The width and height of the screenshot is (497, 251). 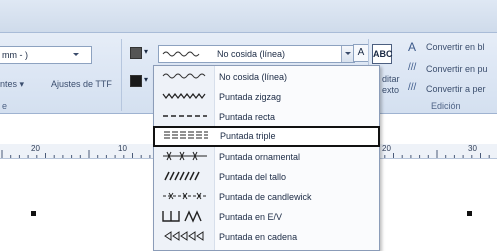 I want to click on ribbon-tab-strip, so click(x=248, y=16).